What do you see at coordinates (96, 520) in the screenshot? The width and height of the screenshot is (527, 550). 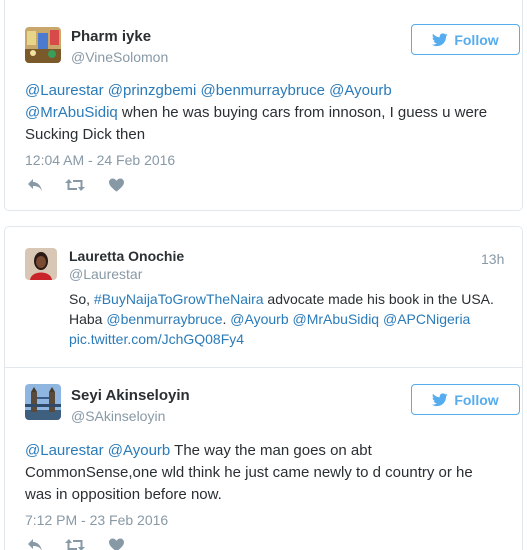 I see `tweet-timestamp: 7:12 PM - 23 Feb 2016` at bounding box center [96, 520].